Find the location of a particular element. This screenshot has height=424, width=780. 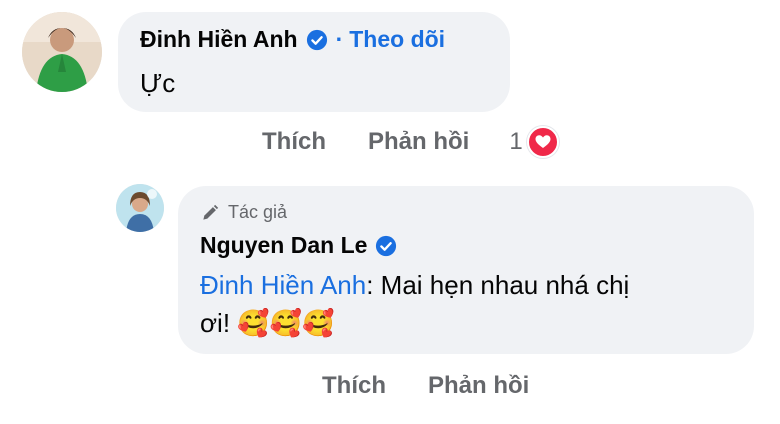

commenter-avatar is located at coordinates (62, 52).